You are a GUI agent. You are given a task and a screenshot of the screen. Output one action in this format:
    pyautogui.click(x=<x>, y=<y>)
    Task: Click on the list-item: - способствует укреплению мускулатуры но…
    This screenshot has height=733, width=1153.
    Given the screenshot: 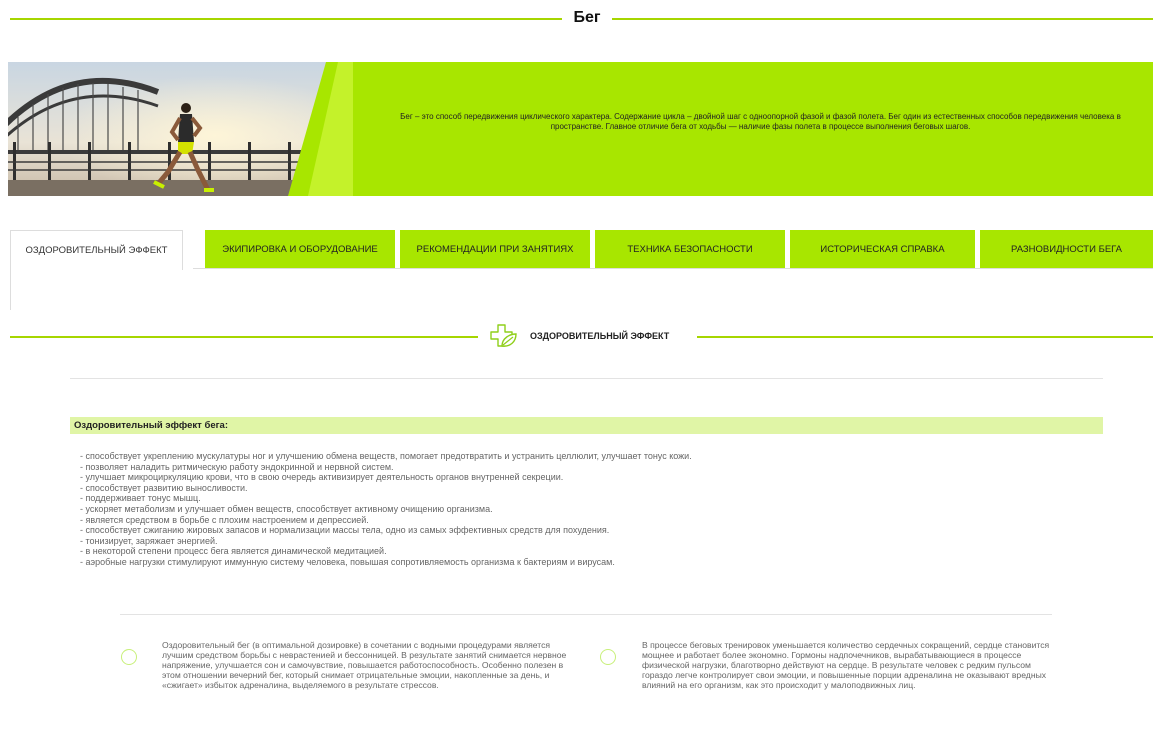 What is the action you would take?
    pyautogui.click(x=386, y=456)
    